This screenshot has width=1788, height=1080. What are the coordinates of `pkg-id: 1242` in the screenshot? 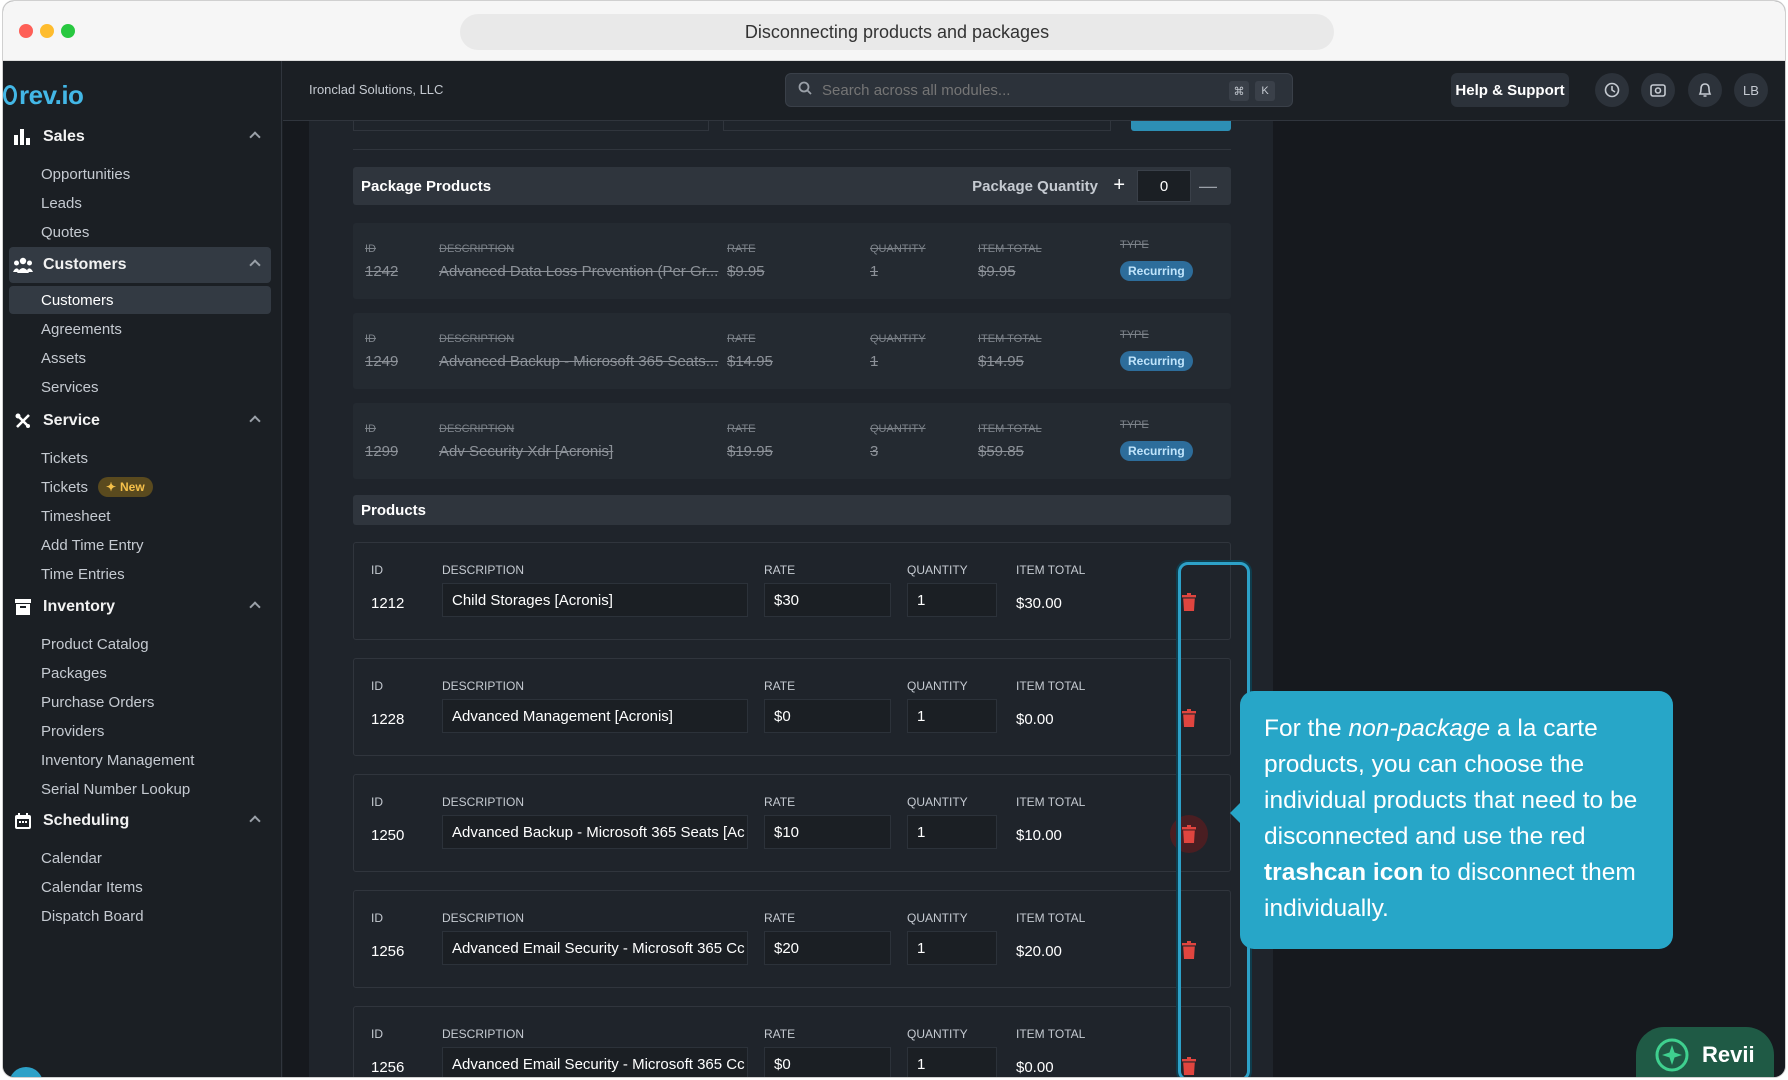 It's located at (382, 271).